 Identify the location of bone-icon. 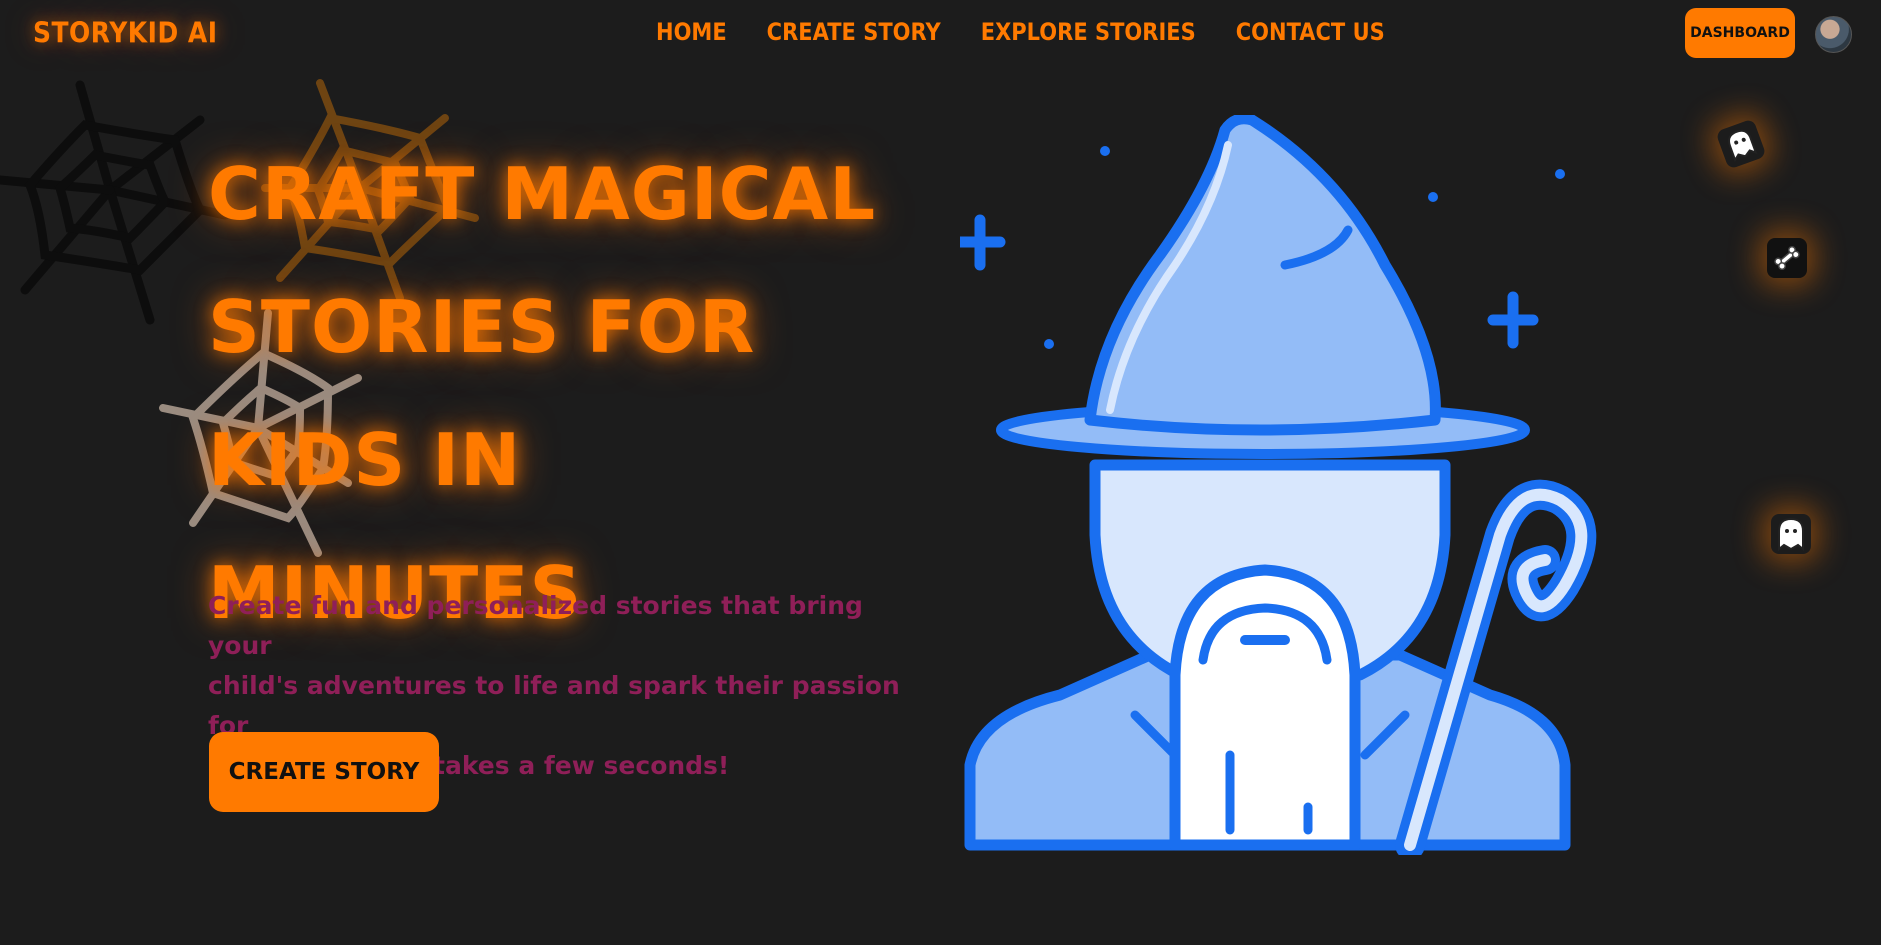
(1787, 258).